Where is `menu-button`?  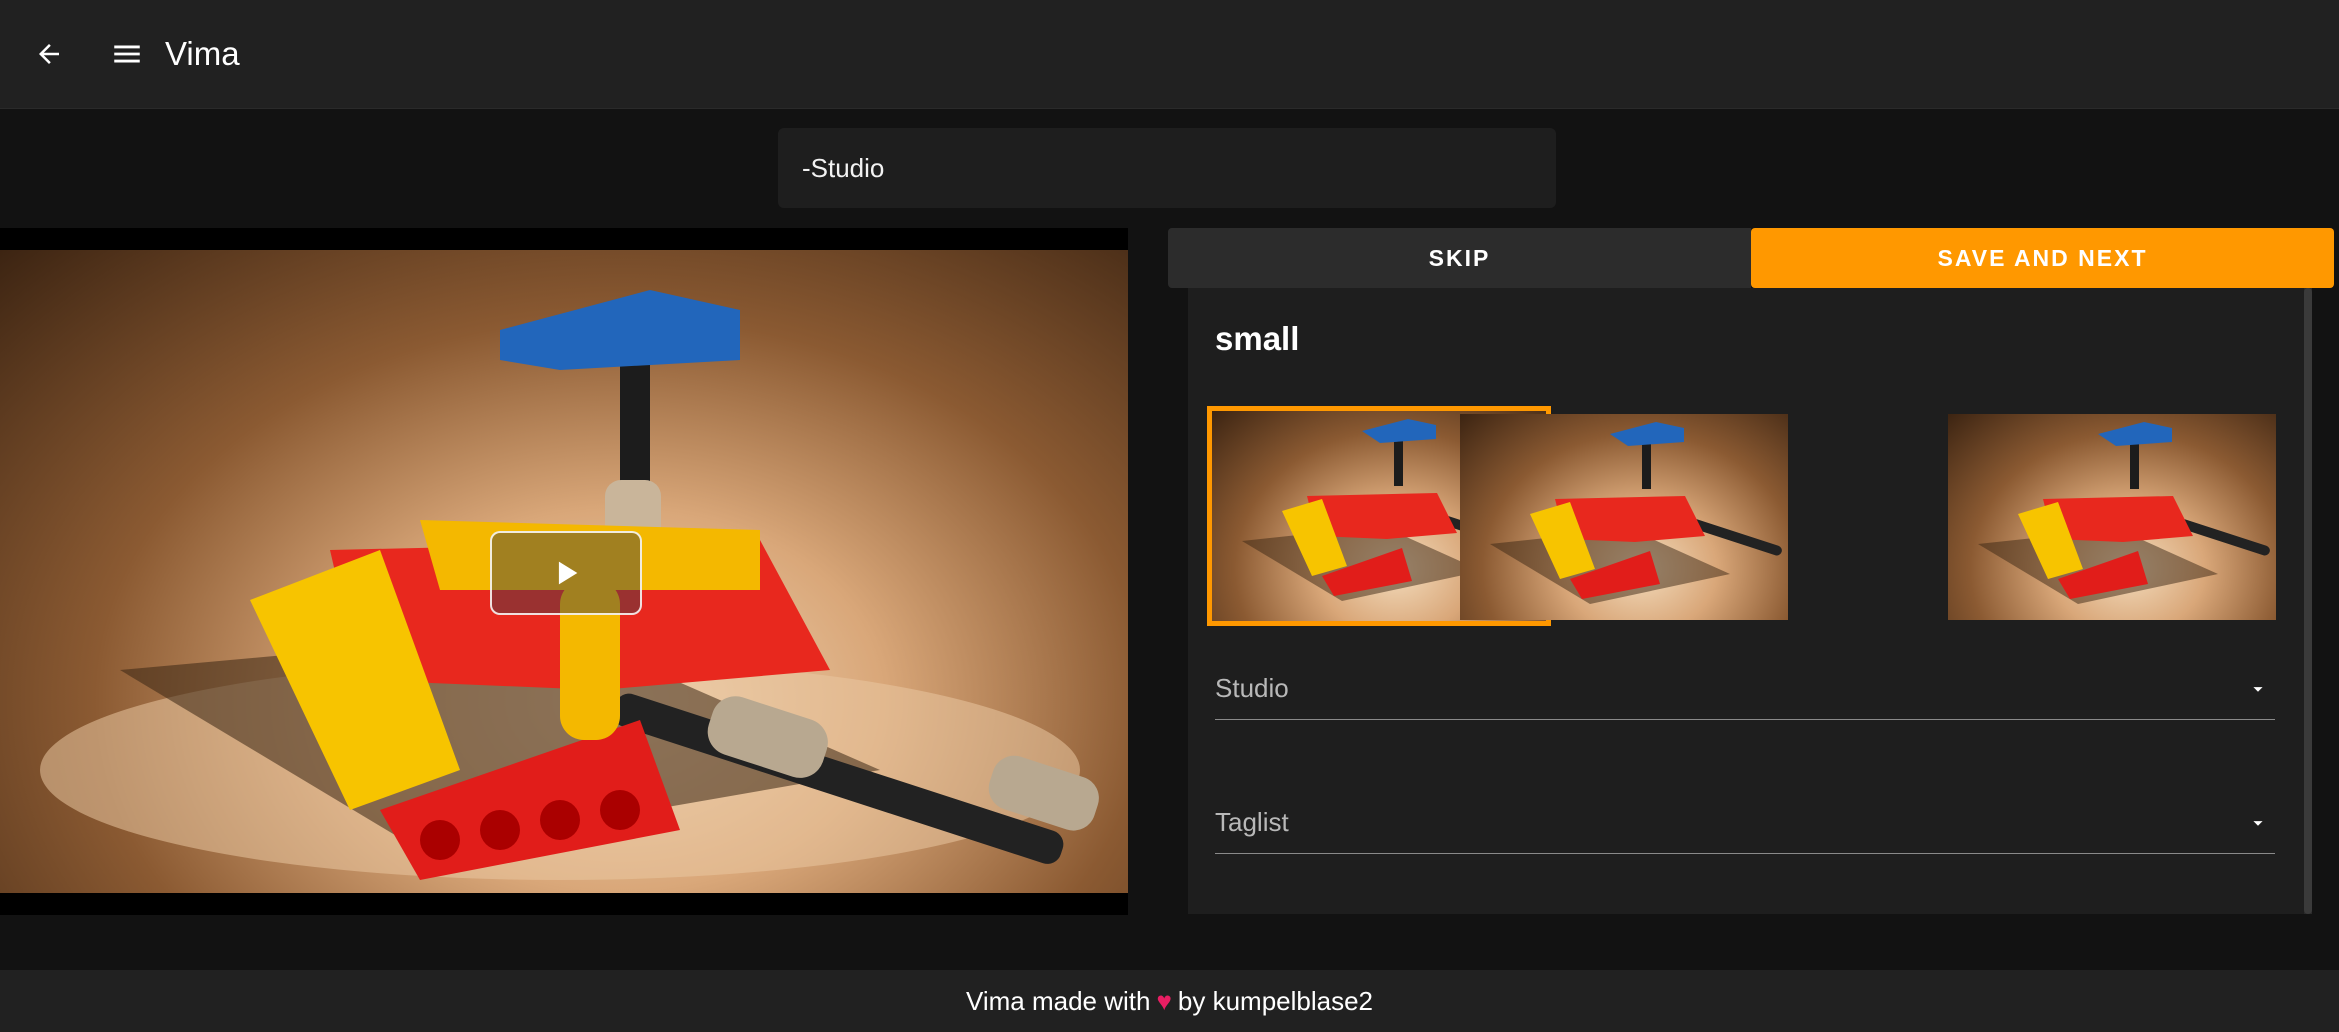 menu-button is located at coordinates (127, 54).